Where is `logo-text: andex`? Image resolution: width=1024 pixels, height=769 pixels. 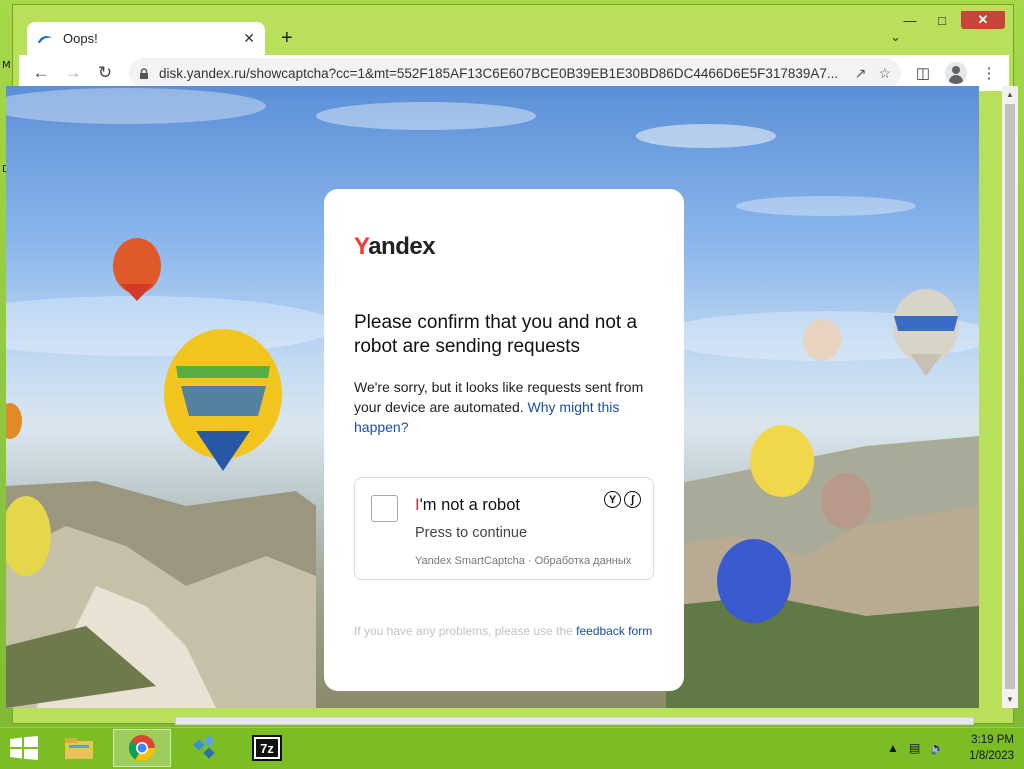 logo-text: andex is located at coordinates (402, 246).